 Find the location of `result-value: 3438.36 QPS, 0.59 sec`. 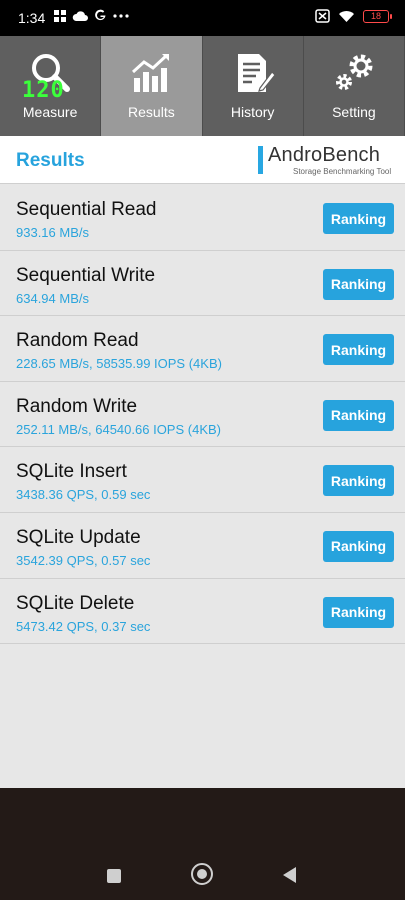

result-value: 3438.36 QPS, 0.59 sec is located at coordinates (83, 495).